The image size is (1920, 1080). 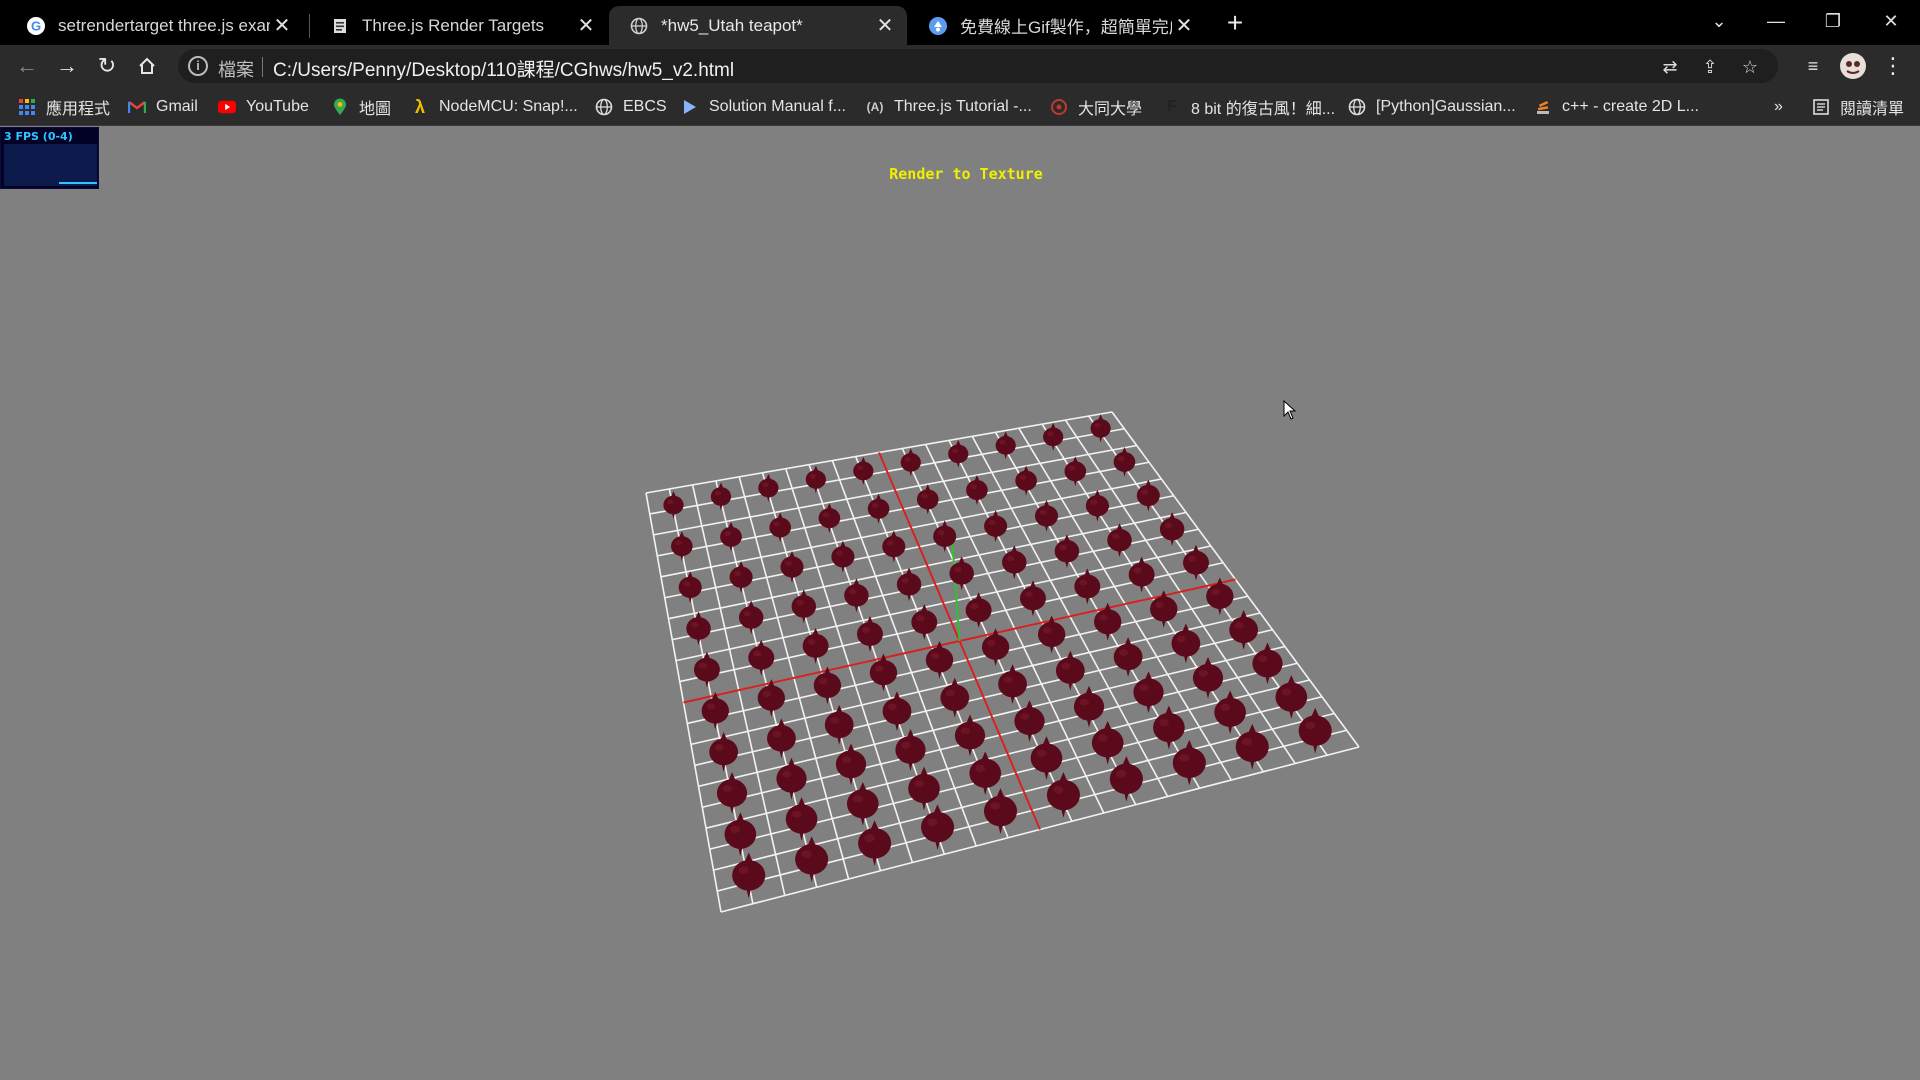 What do you see at coordinates (177, 106) in the screenshot?
I see `bookmark-label: Gmail` at bounding box center [177, 106].